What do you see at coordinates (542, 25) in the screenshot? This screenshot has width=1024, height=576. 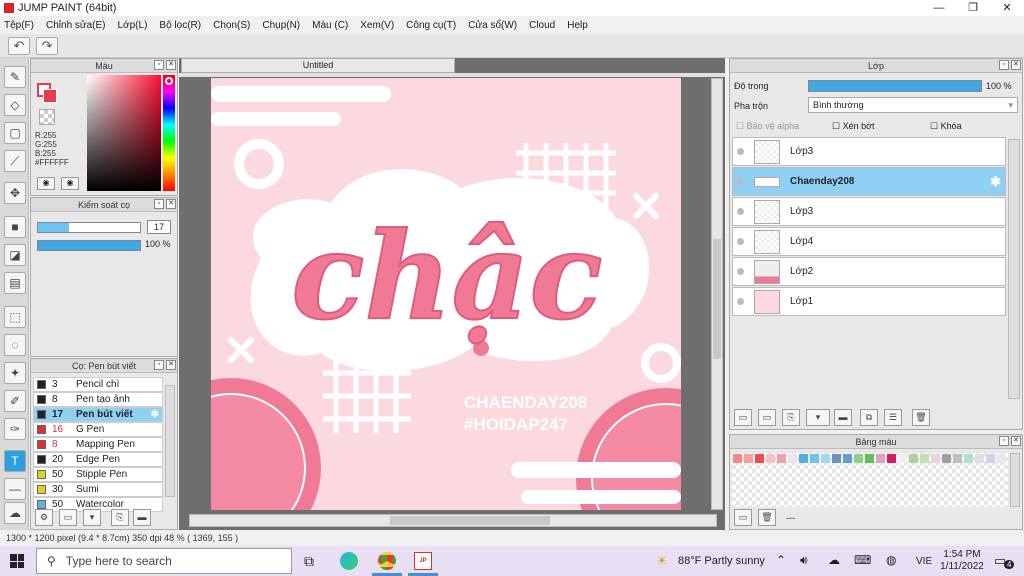 I see `menu-cloud: Cloud` at bounding box center [542, 25].